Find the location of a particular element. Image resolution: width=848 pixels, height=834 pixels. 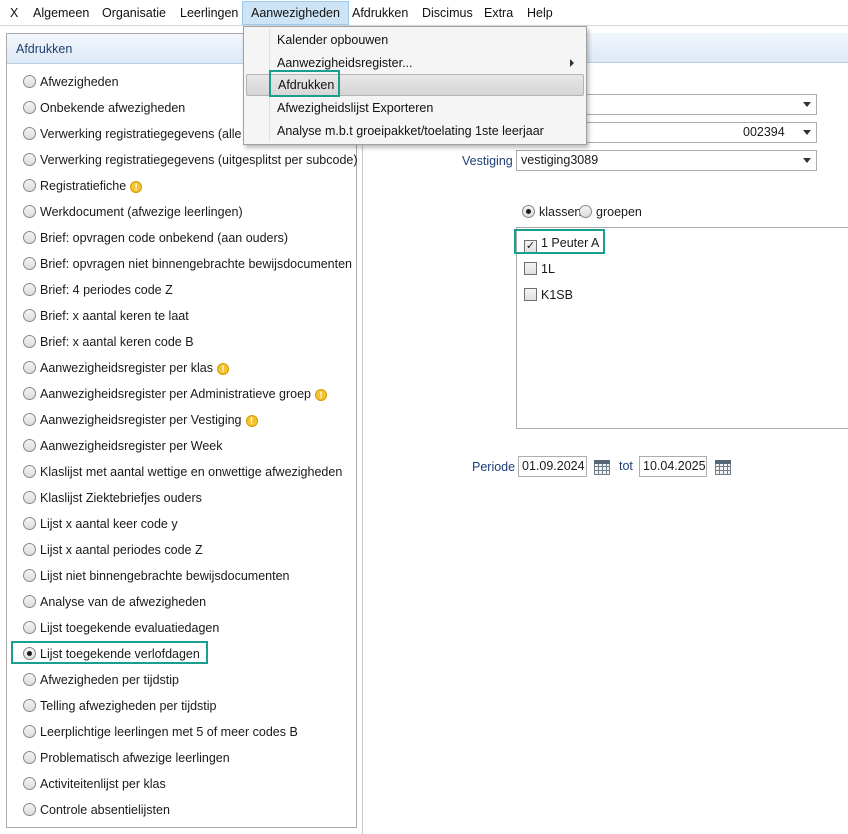

option-label: Verwerking registratiegegevens (alle co is located at coordinates (149, 134).